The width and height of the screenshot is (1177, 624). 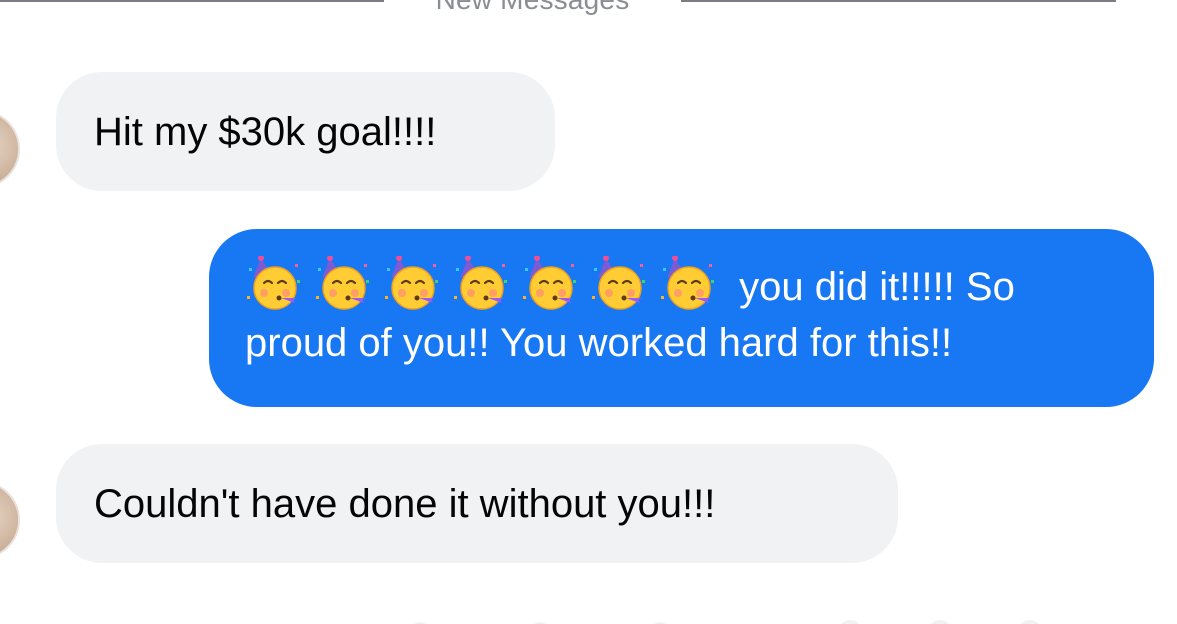 I want to click on incoming-message-bubble: Couldn't have done it without you!!!, so click(x=477, y=503).